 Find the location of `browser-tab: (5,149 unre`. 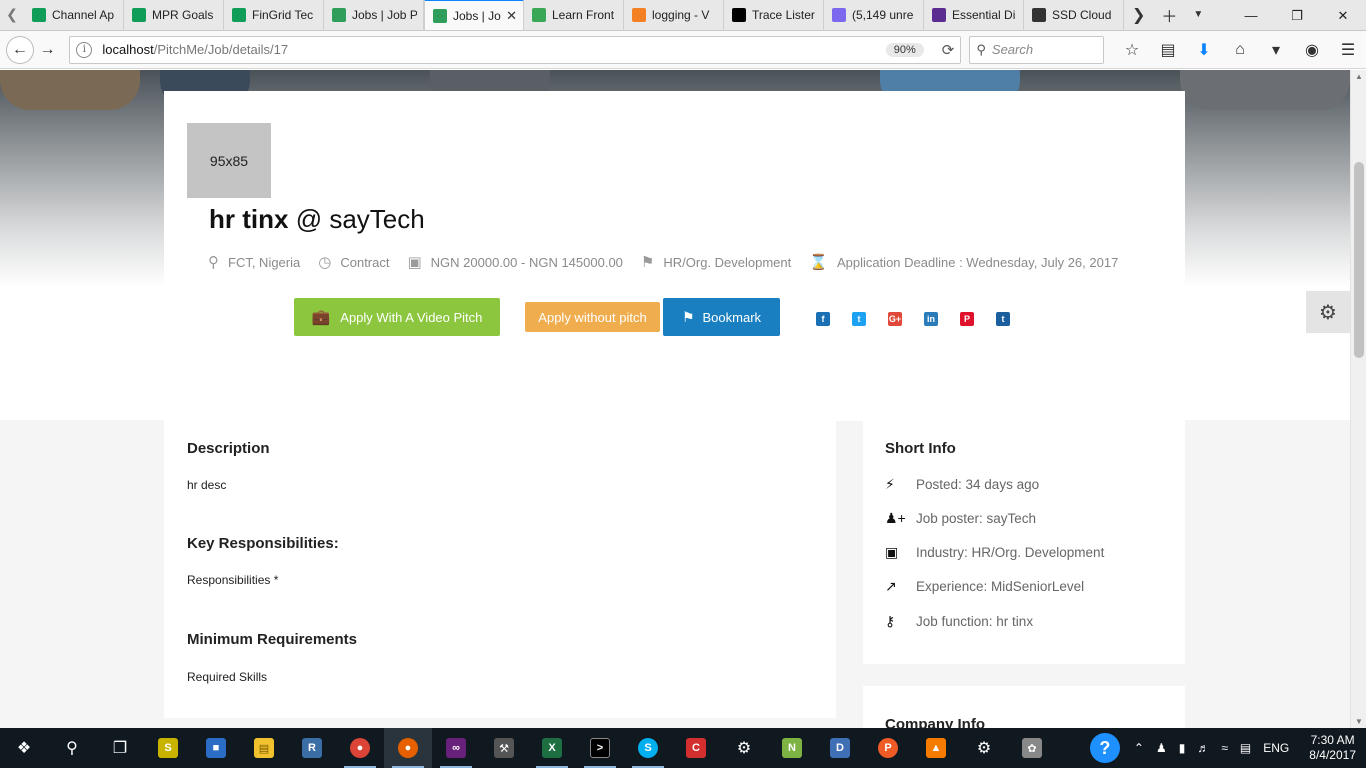

browser-tab: (5,149 unre is located at coordinates (874, 15).